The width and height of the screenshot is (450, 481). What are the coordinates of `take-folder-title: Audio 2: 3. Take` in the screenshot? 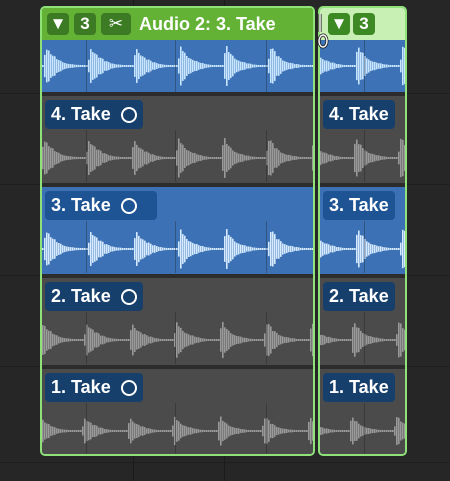 It's located at (207, 23).